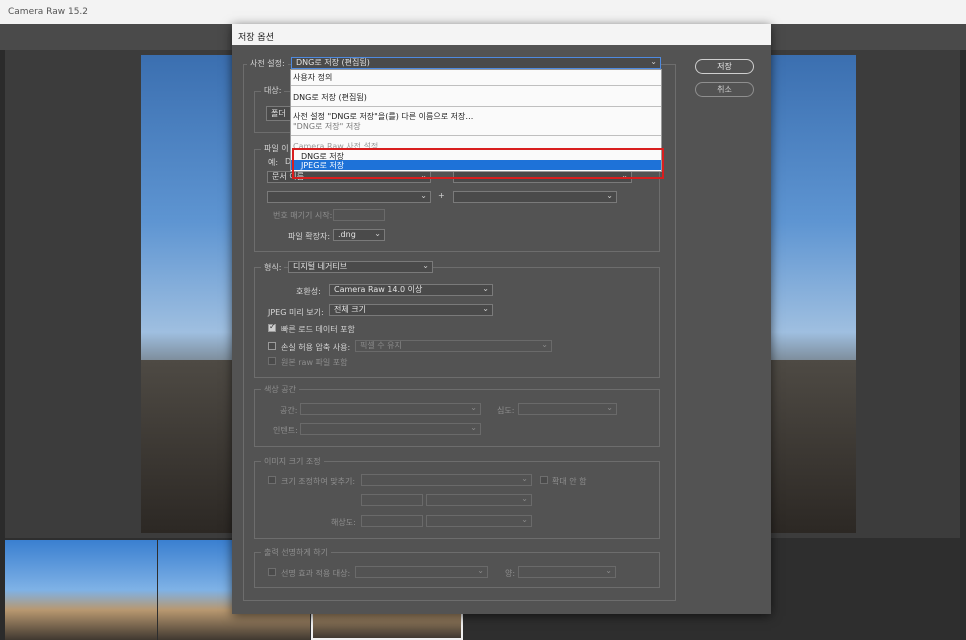 The image size is (966, 640). What do you see at coordinates (296, 312) in the screenshot?
I see `jpeg-preview-label: JPEG 미리 보기:` at bounding box center [296, 312].